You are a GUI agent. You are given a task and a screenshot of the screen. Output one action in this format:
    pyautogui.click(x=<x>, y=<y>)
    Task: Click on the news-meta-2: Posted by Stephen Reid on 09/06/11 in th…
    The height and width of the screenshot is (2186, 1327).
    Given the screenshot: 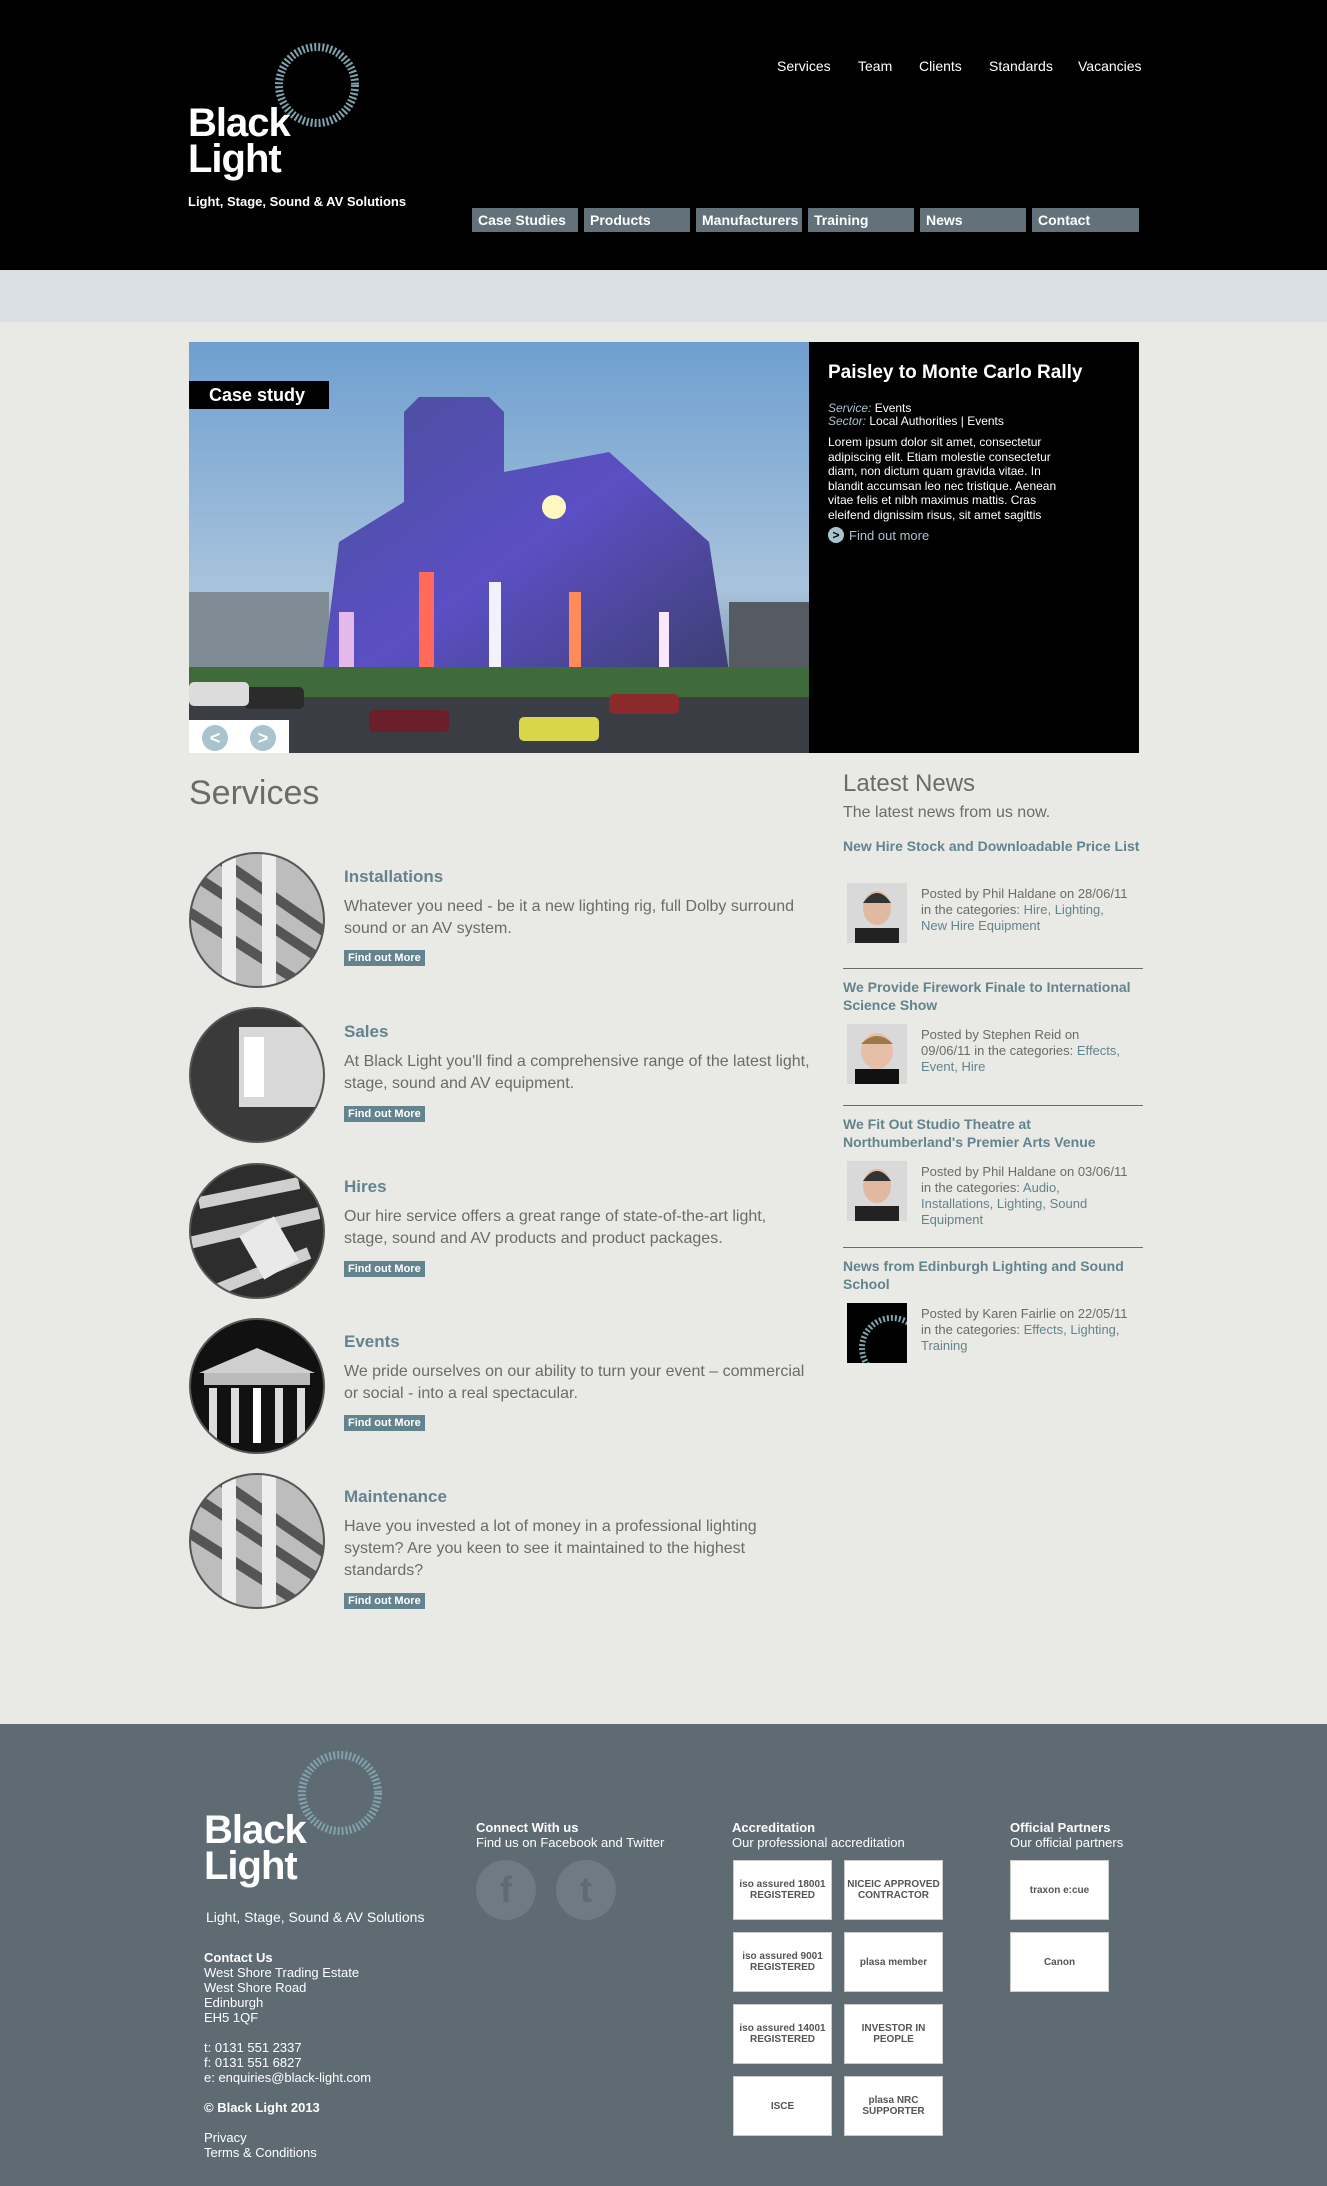 What is the action you would take?
    pyautogui.click(x=1026, y=1051)
    